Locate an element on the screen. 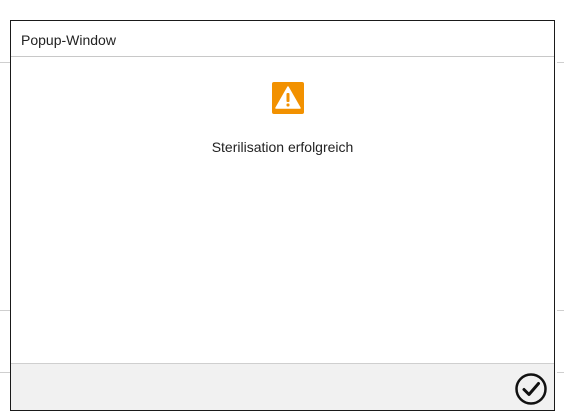 The width and height of the screenshot is (564, 417). popup-header: Popup-Window is located at coordinates (282, 39).